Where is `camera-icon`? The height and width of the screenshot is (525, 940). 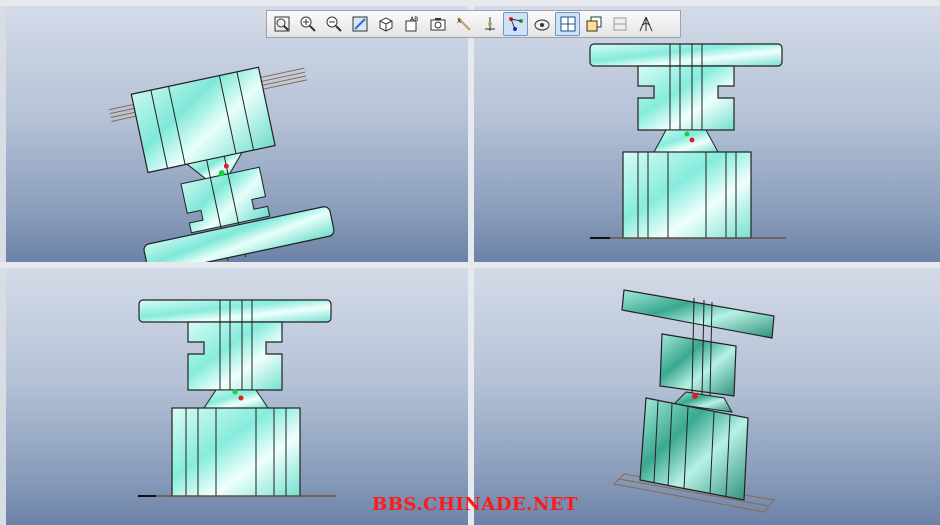
camera-icon is located at coordinates (437, 24).